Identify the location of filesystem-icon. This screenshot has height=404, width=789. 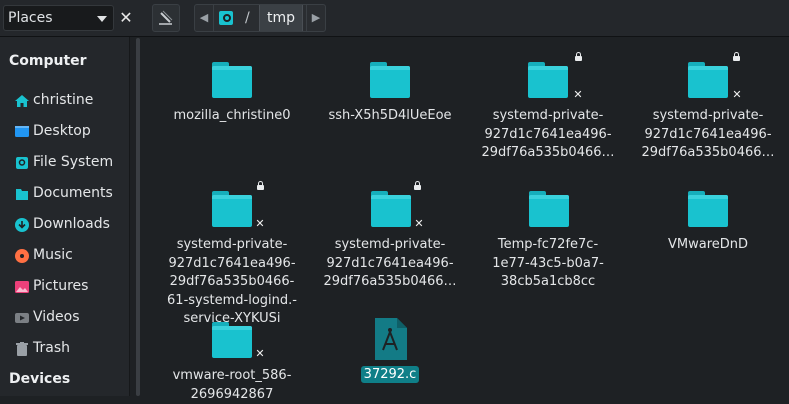
(22, 163).